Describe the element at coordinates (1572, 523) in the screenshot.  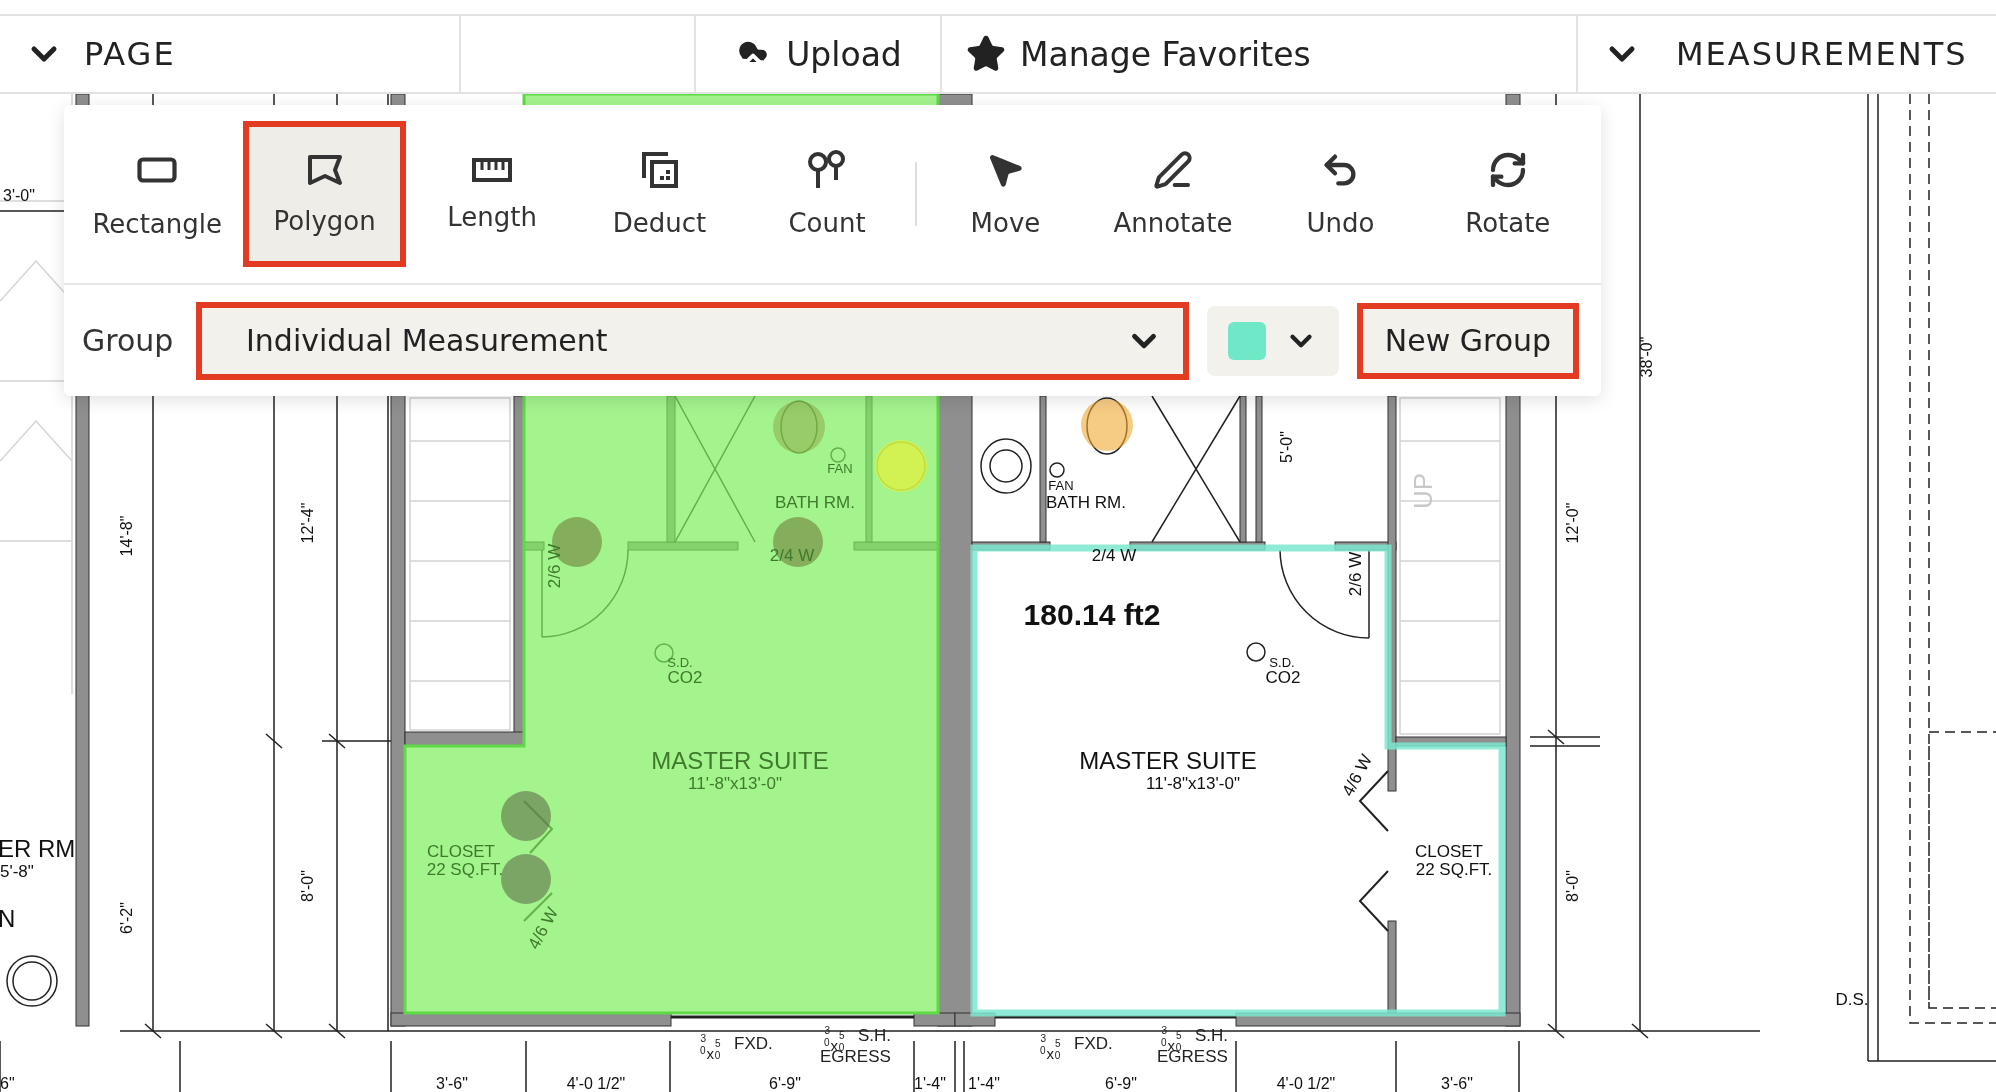
I see `dimension-label: 12'-0"` at that location.